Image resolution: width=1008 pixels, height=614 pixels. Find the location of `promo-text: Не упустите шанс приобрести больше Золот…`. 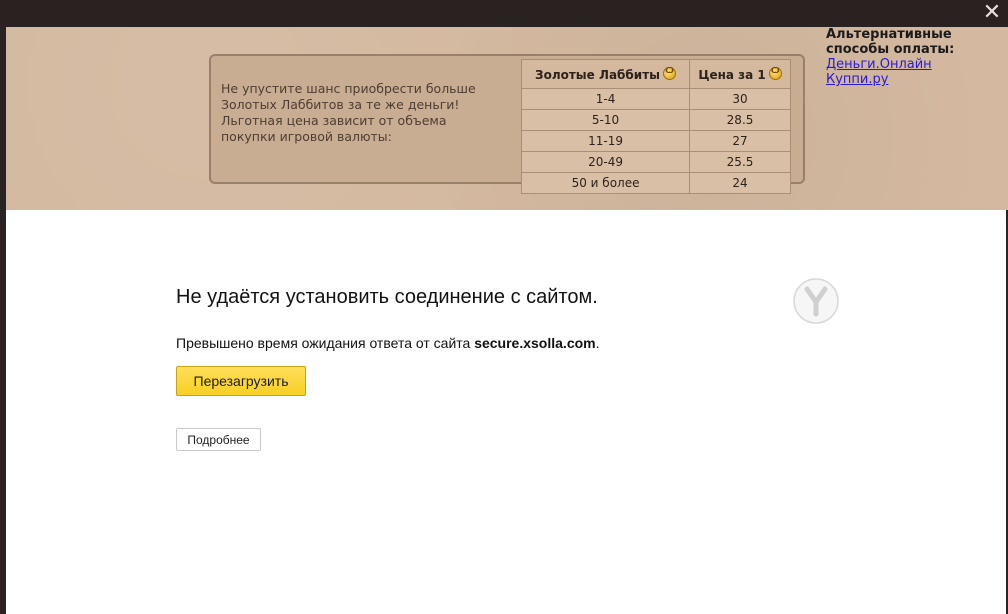

promo-text: Не упустите шанс приобрести больше Золот… is located at coordinates (348, 112).